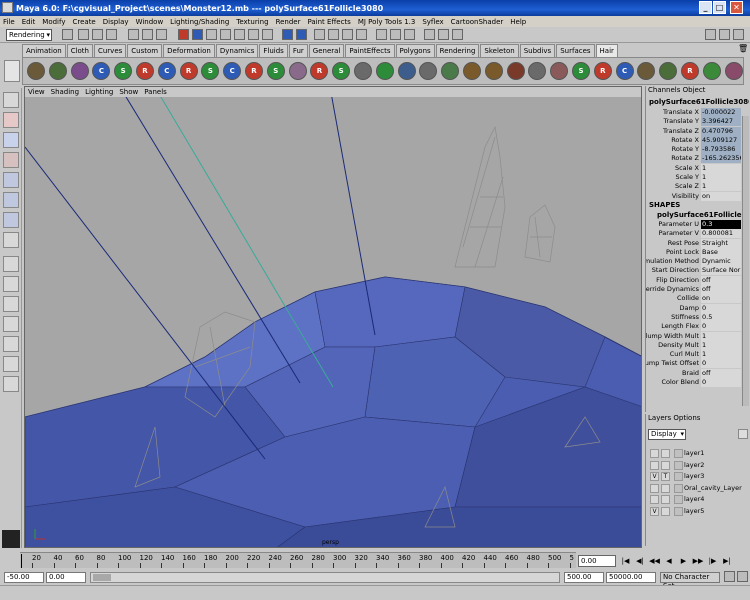 This screenshot has width=750, height=600. Describe the element at coordinates (697, 187) in the screenshot. I see `channel-row: Scale Z1` at that location.